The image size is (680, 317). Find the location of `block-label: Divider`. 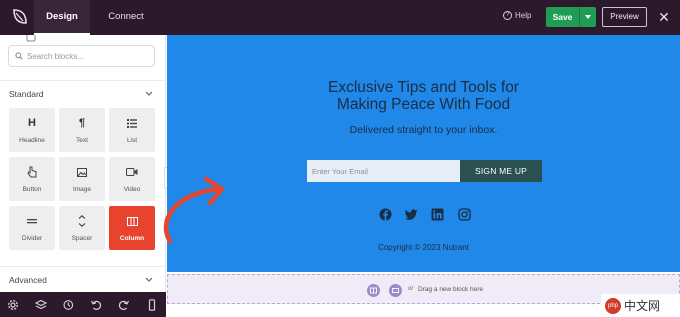

block-label: Divider is located at coordinates (32, 238).